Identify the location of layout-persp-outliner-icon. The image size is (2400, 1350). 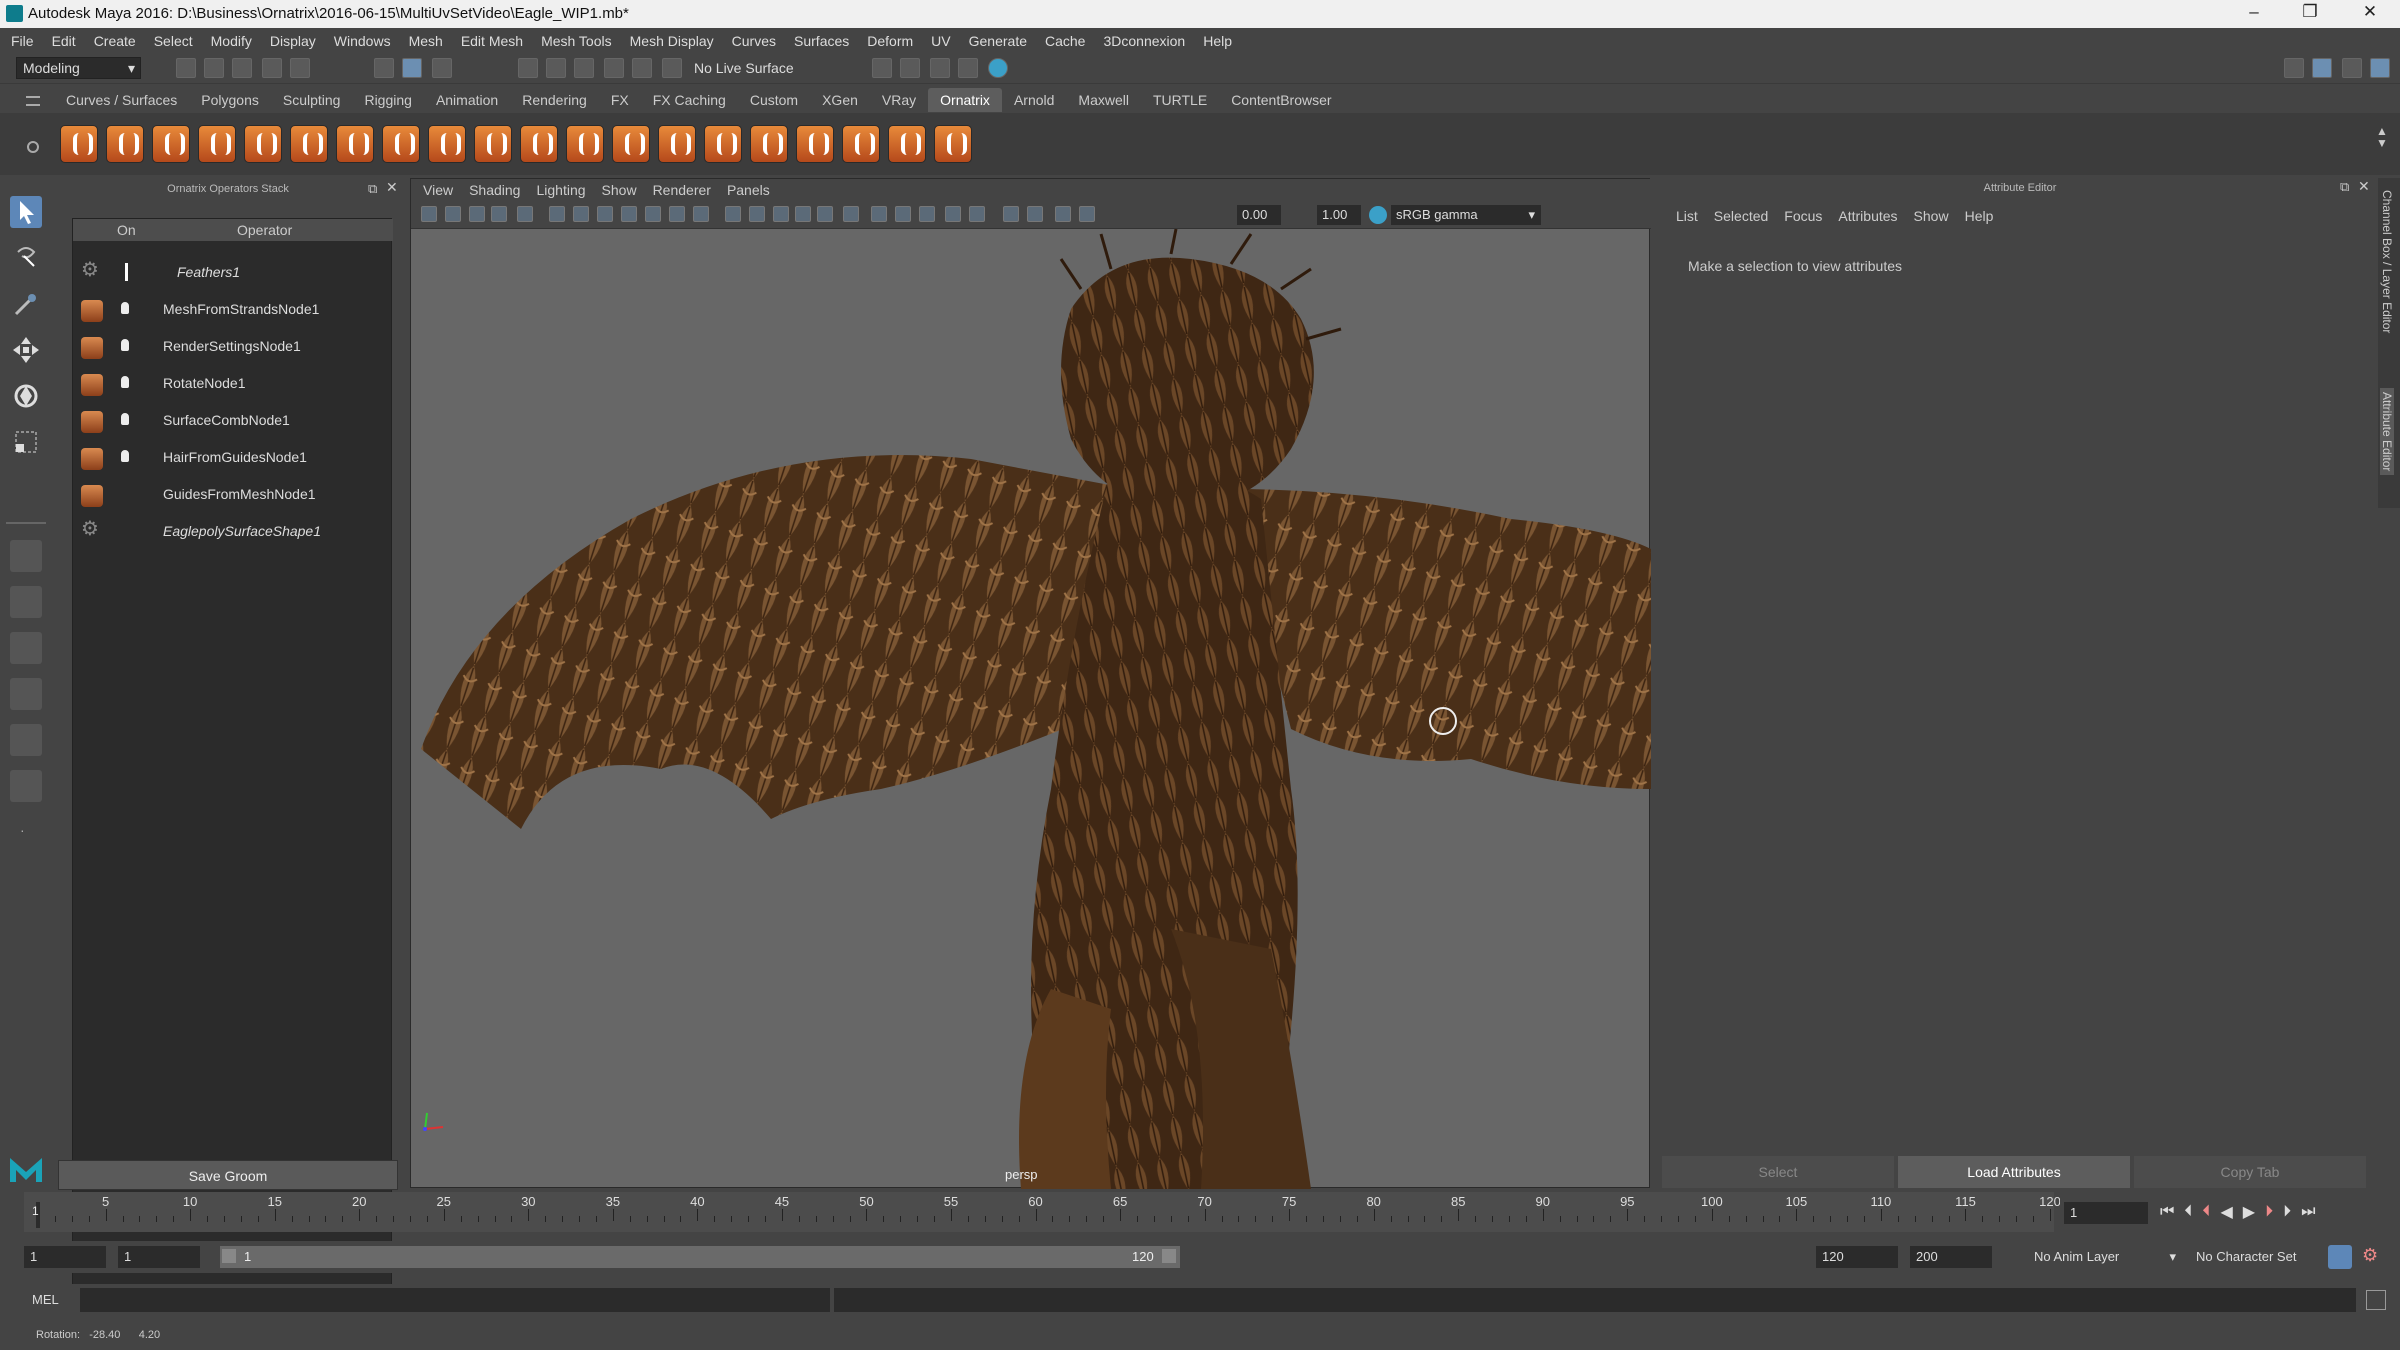
(26, 694).